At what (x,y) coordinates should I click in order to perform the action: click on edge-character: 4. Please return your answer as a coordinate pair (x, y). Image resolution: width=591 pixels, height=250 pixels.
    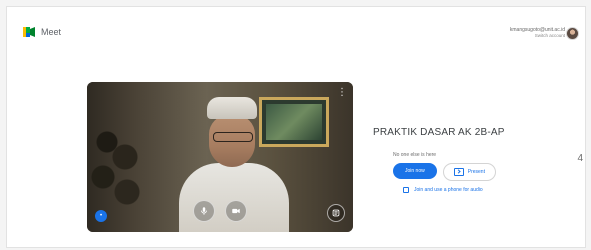
    Looking at the image, I should click on (580, 158).